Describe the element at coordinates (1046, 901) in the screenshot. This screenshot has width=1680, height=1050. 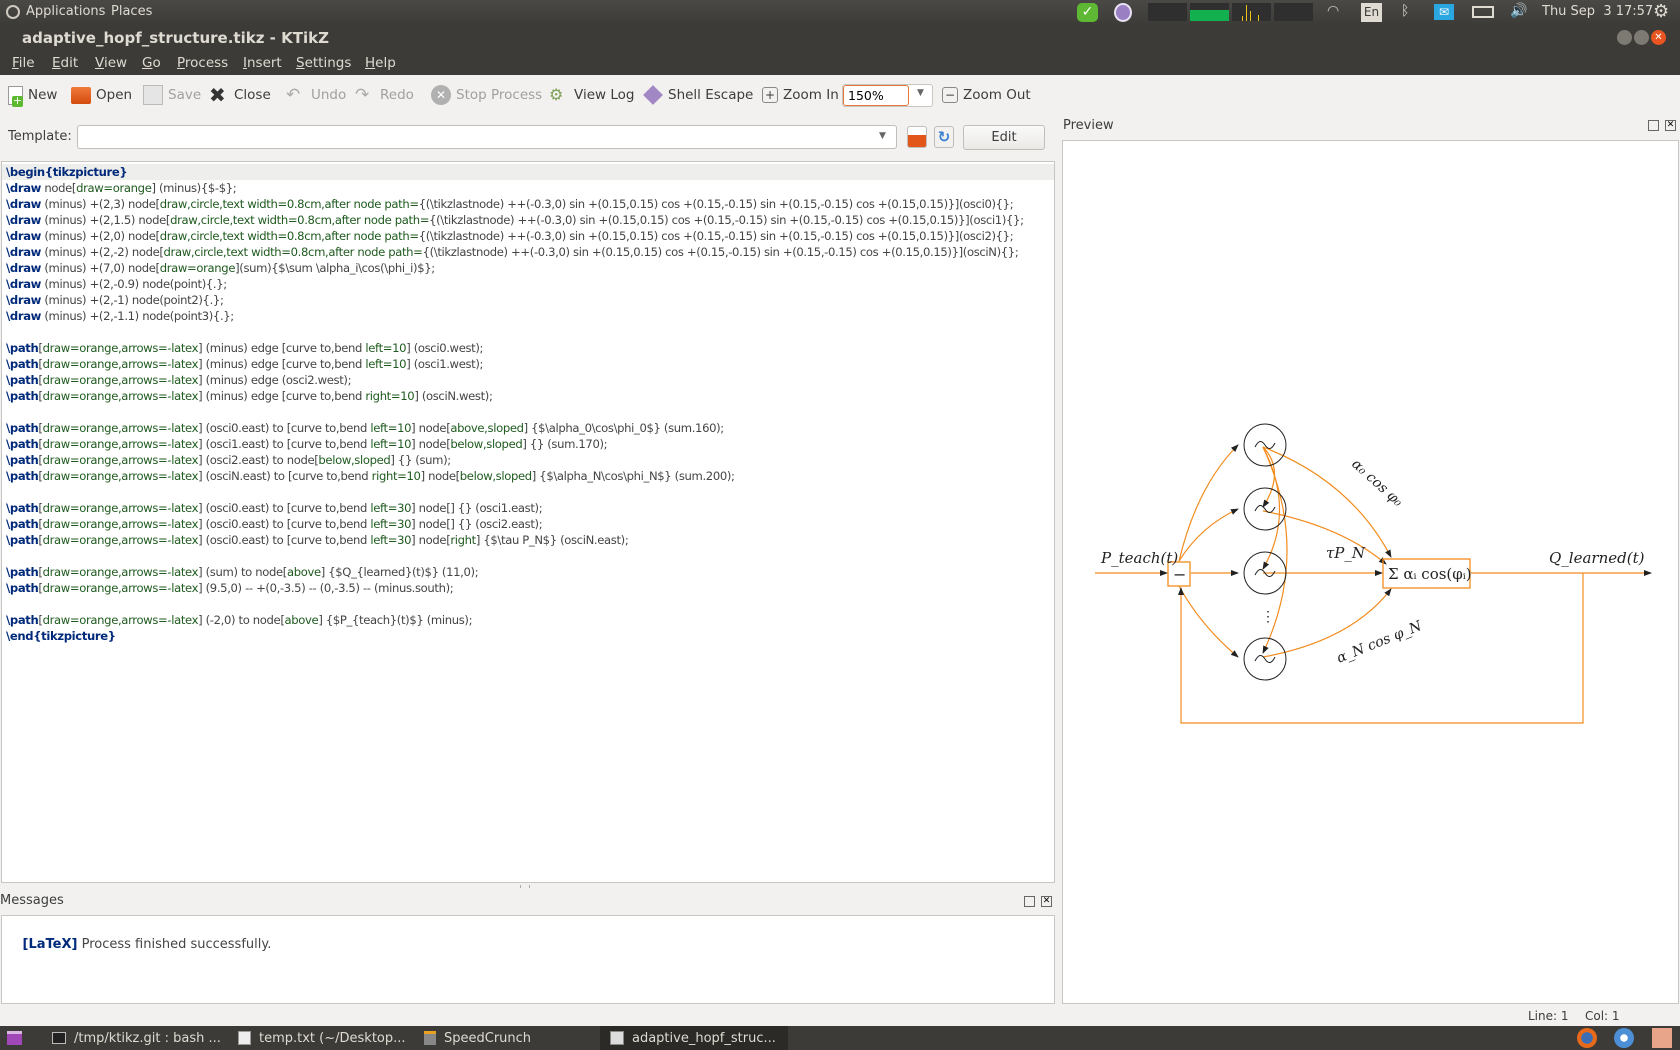
I see `messages-close-icon: ✕` at that location.